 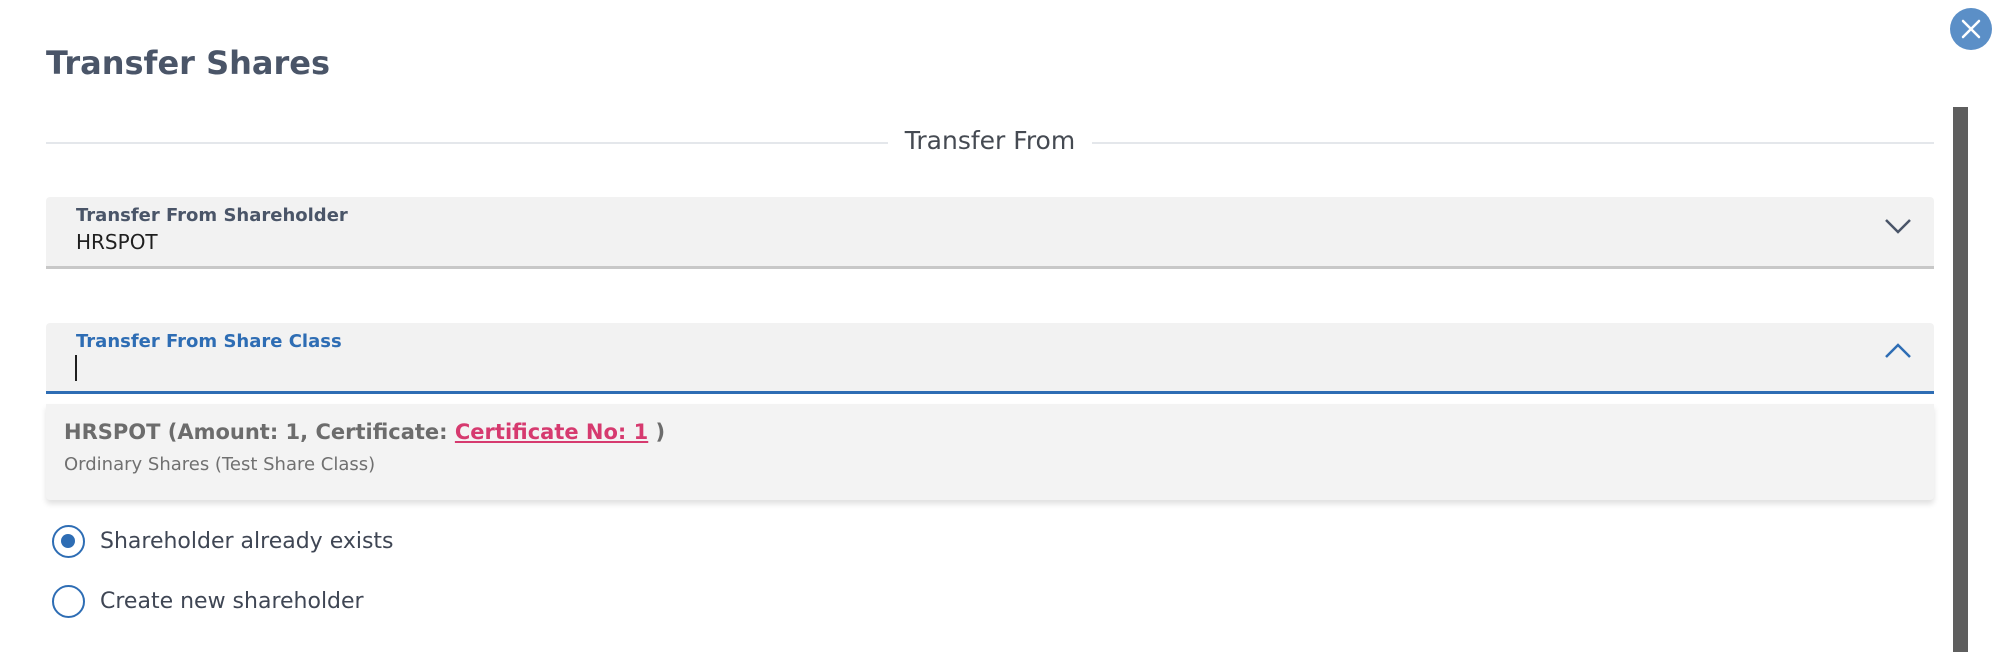 I want to click on radio-create-new-shareholder: Create new shareholder, so click(x=220, y=604).